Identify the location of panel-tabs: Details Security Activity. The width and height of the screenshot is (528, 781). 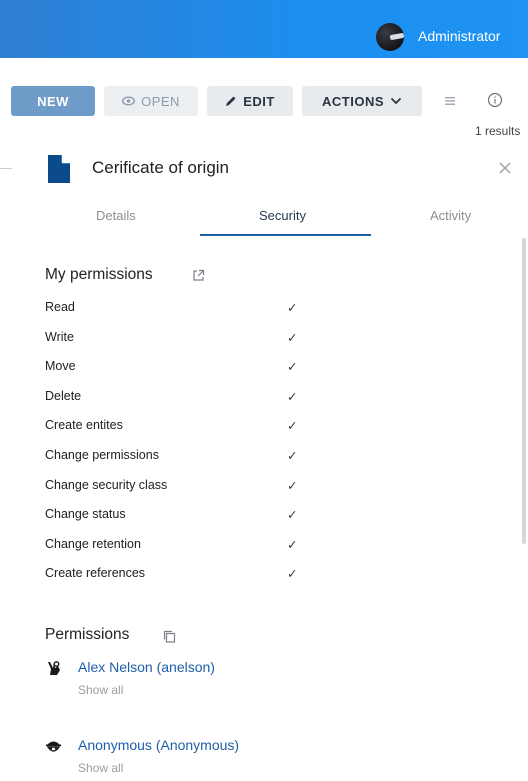
(264, 218).